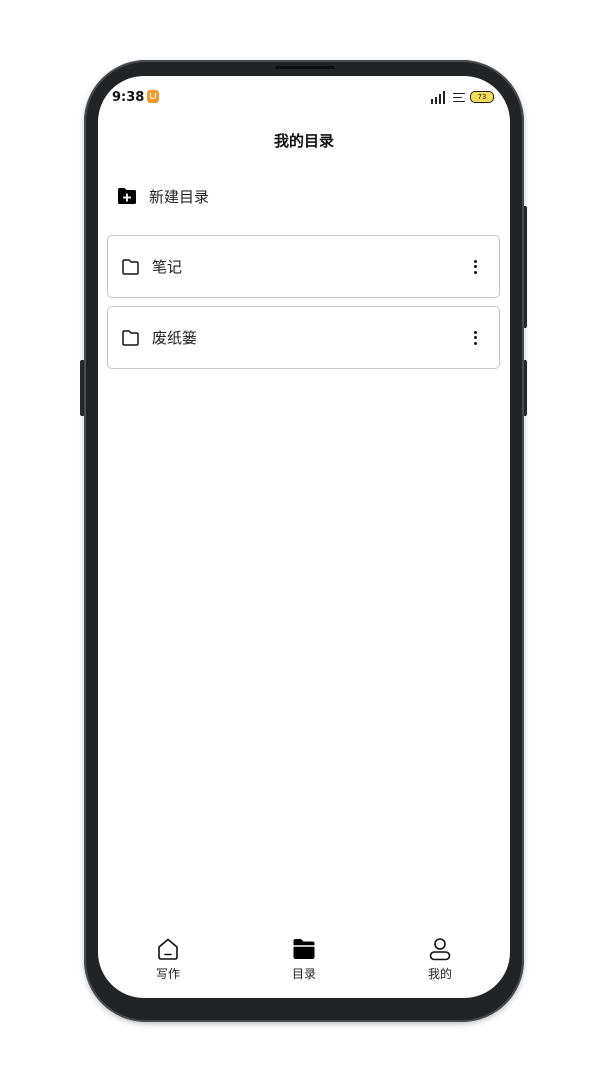  I want to click on home-icon, so click(168, 949).